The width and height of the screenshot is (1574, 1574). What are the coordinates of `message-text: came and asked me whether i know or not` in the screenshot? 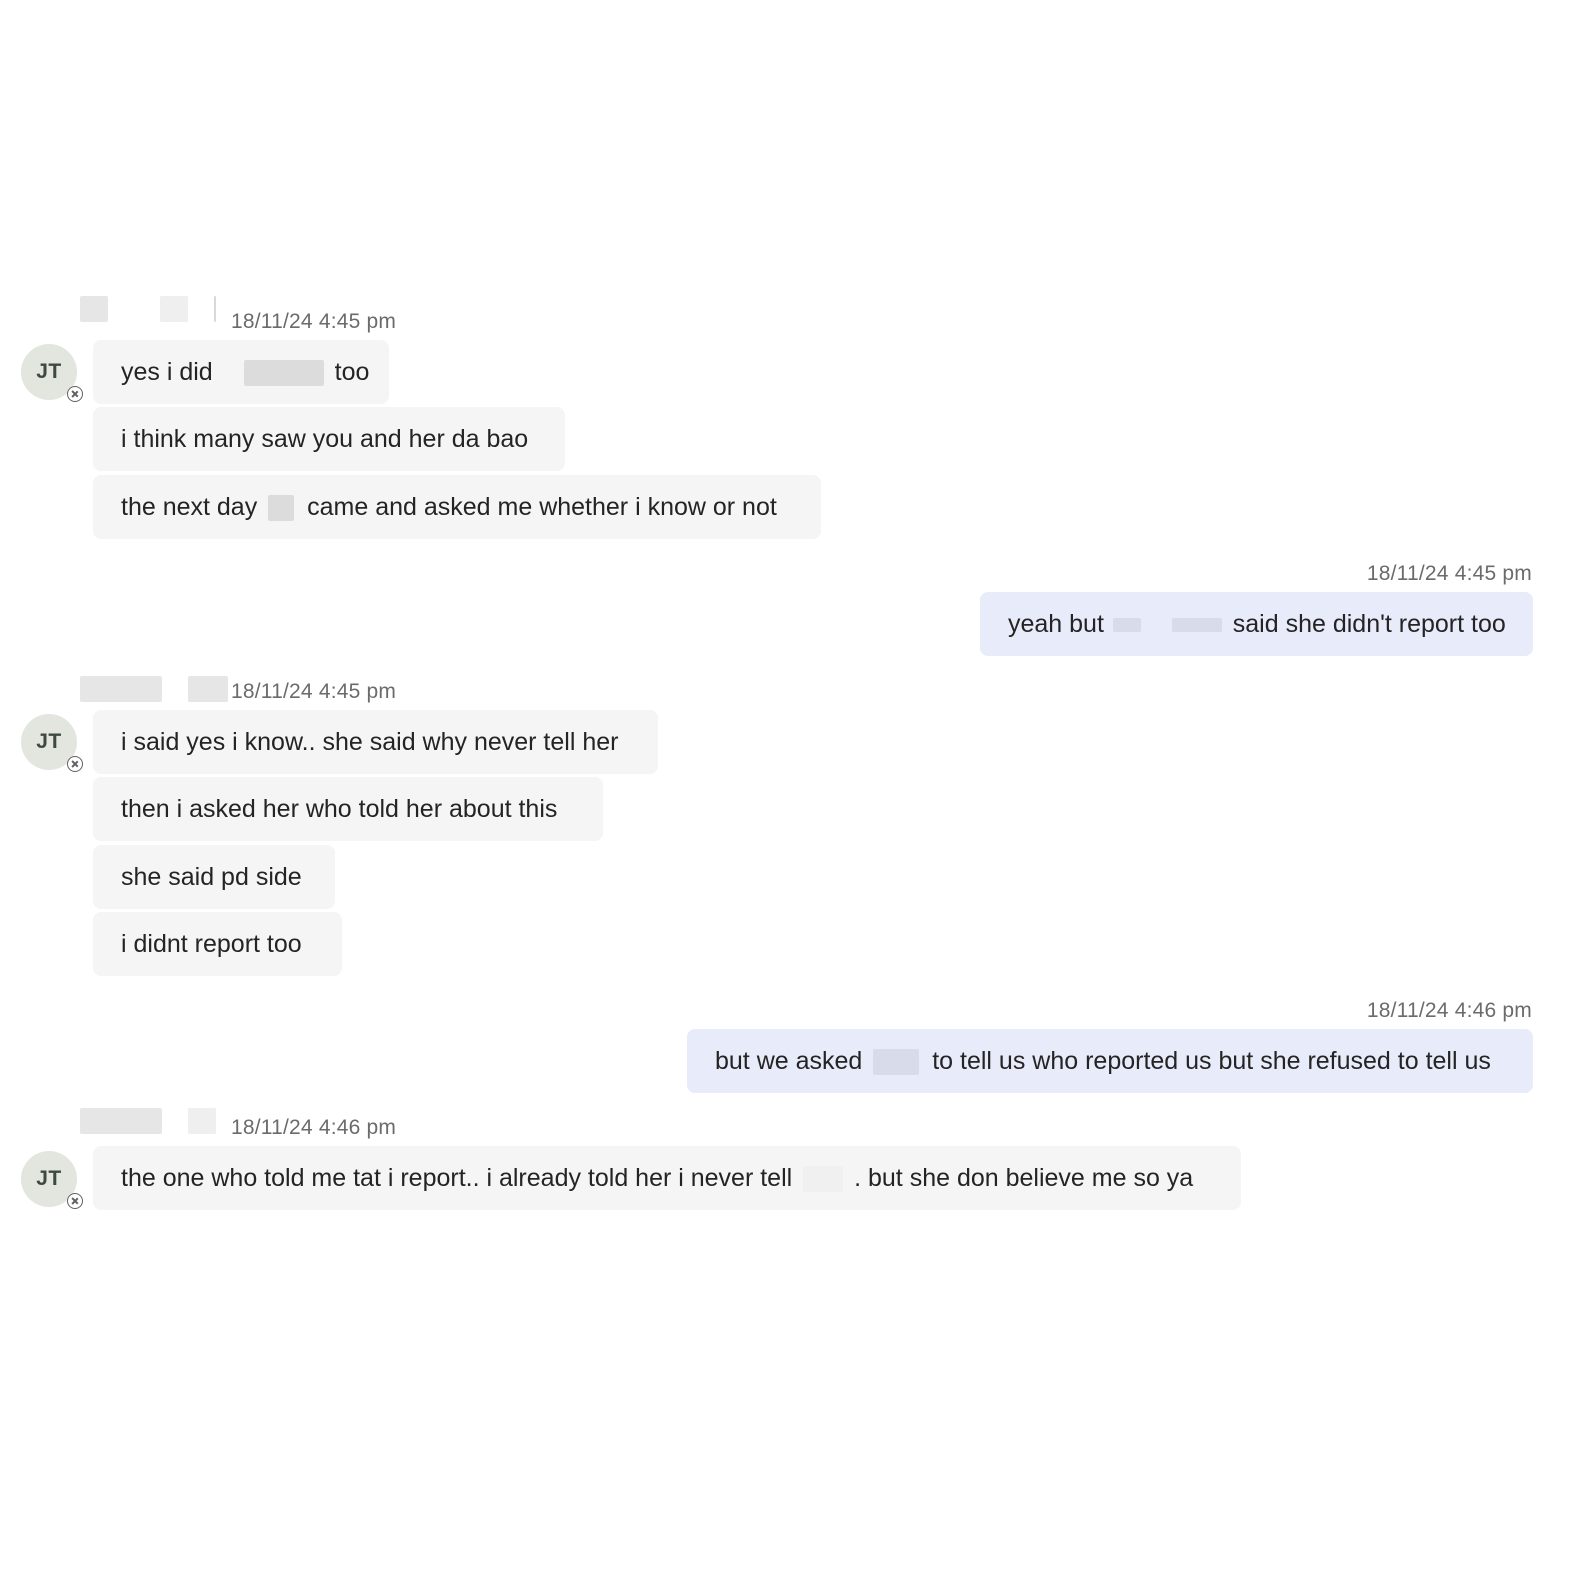 It's located at (542, 507).